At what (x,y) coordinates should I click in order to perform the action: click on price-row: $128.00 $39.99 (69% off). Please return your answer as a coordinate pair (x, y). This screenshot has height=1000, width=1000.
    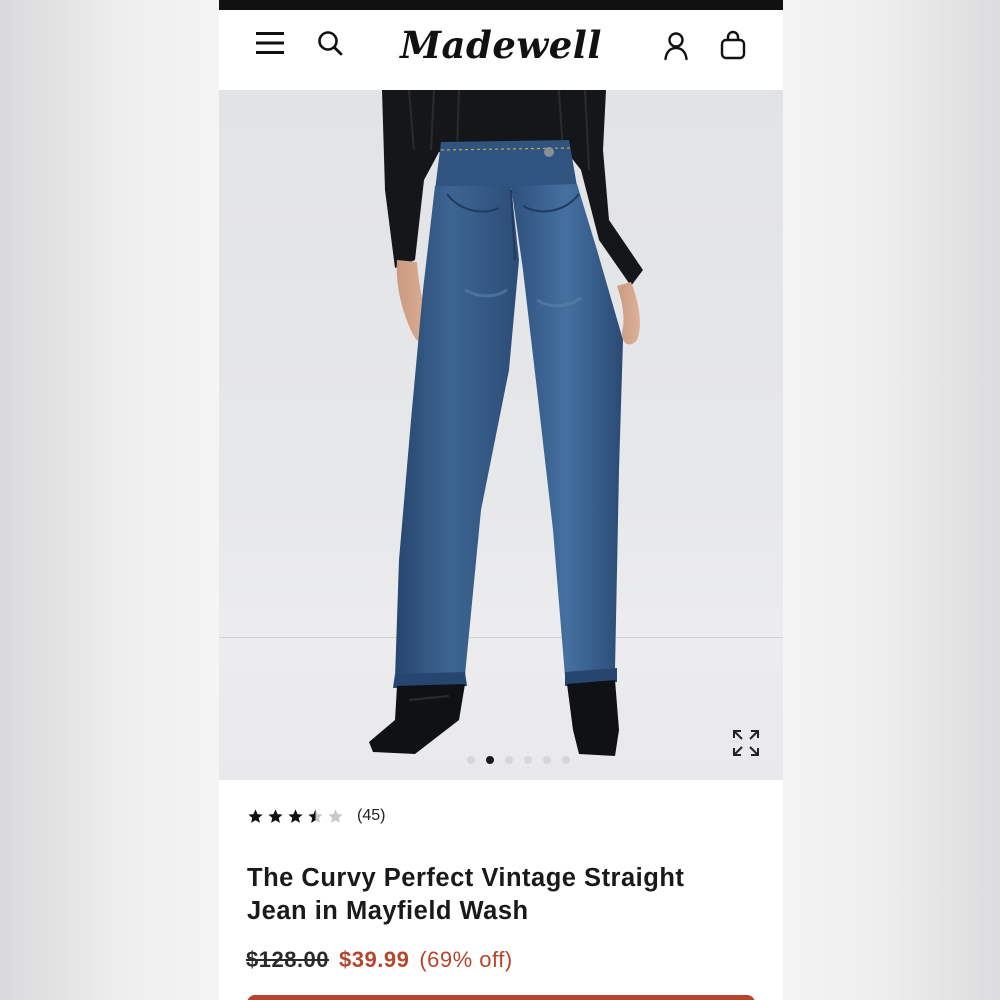
    Looking at the image, I should click on (379, 960).